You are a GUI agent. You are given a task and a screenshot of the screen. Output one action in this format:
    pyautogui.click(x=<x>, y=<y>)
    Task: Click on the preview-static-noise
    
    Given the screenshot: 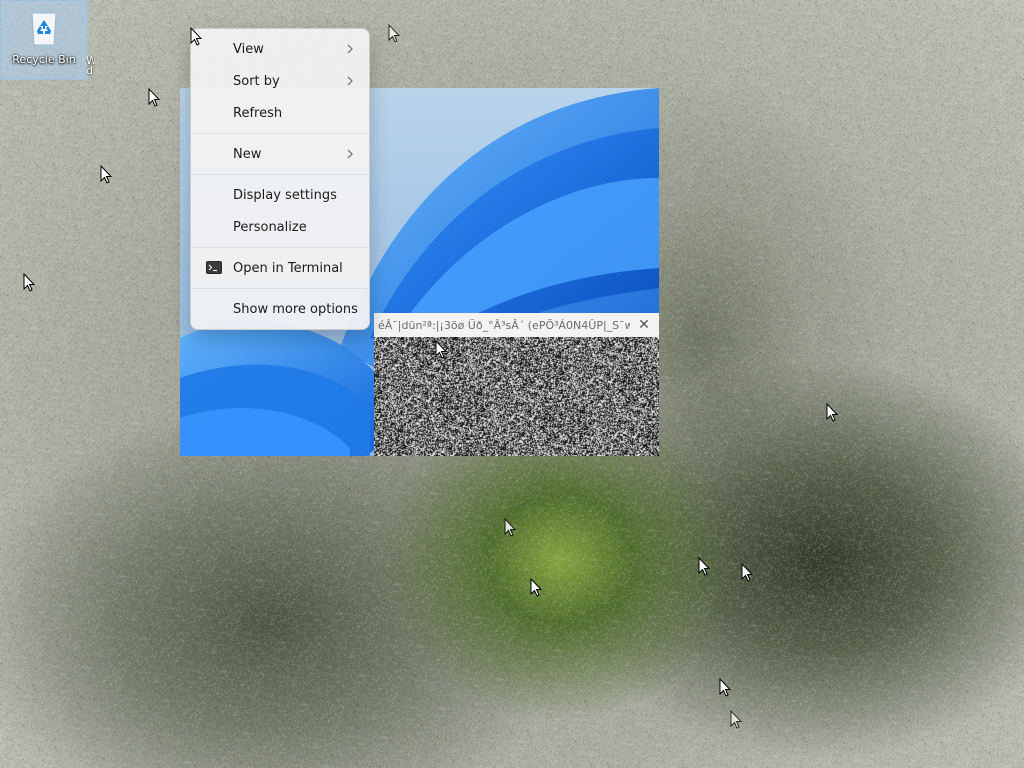 What is the action you would take?
    pyautogui.click(x=516, y=396)
    